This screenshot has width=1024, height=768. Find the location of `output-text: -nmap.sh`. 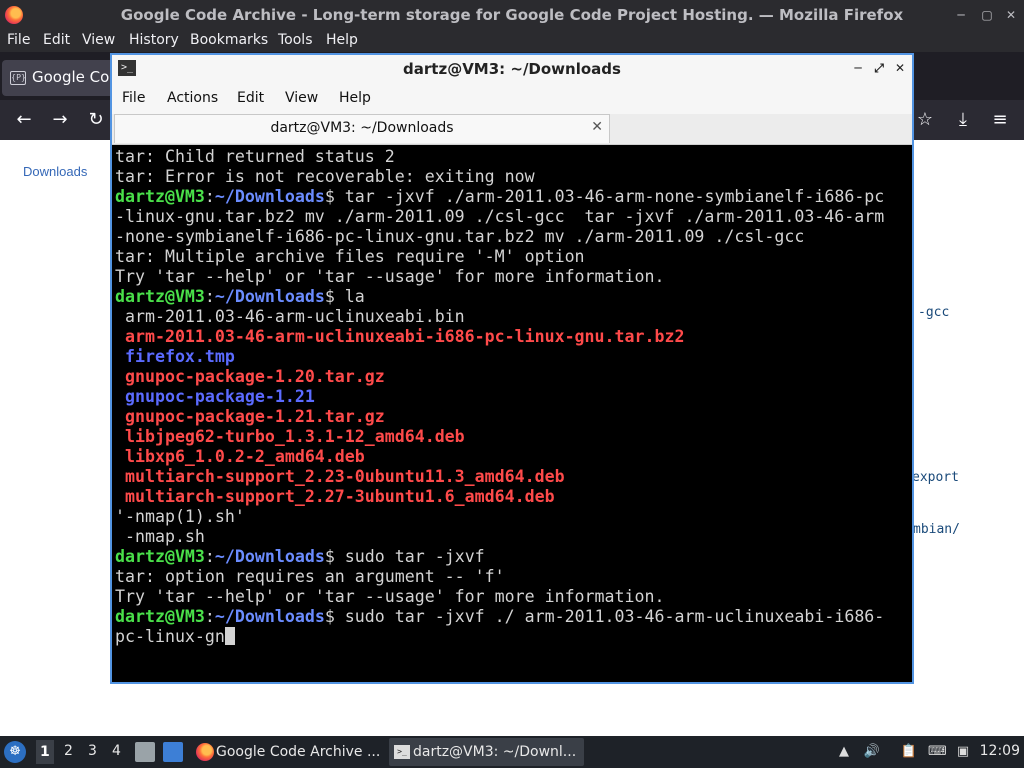

output-text: -nmap.sh is located at coordinates (160, 536).